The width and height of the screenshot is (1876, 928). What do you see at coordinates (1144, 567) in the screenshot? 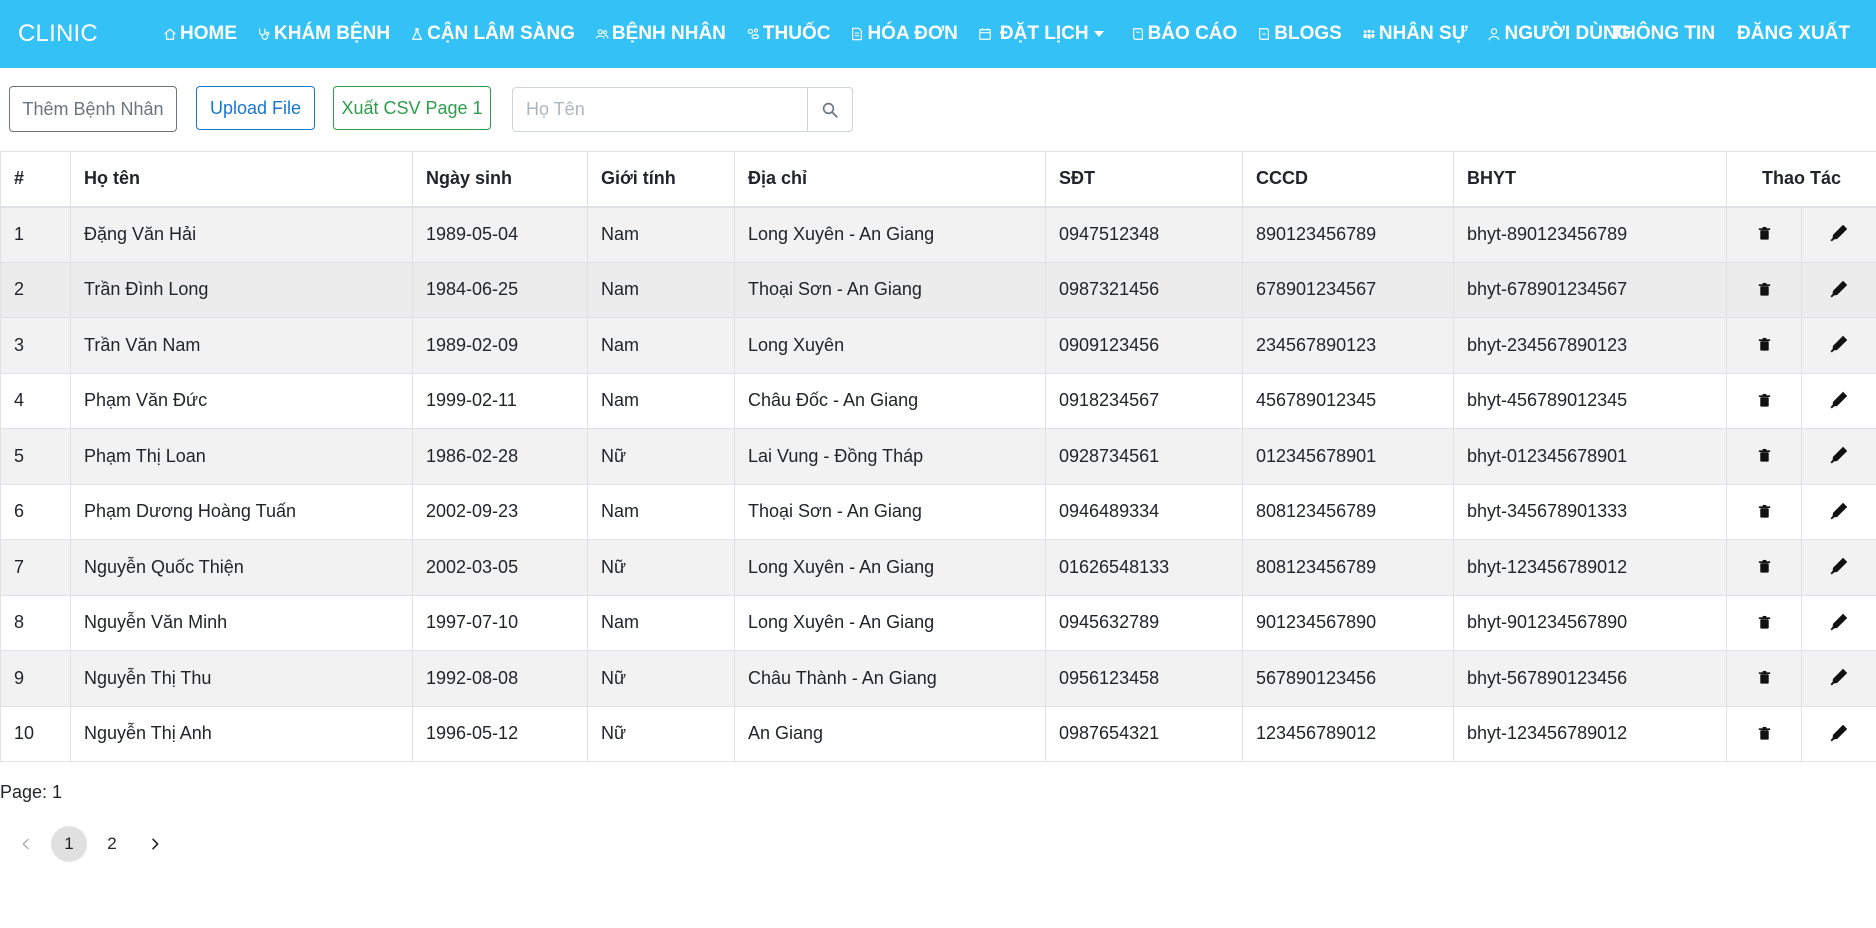
I see `table-cell: 01626548133` at bounding box center [1144, 567].